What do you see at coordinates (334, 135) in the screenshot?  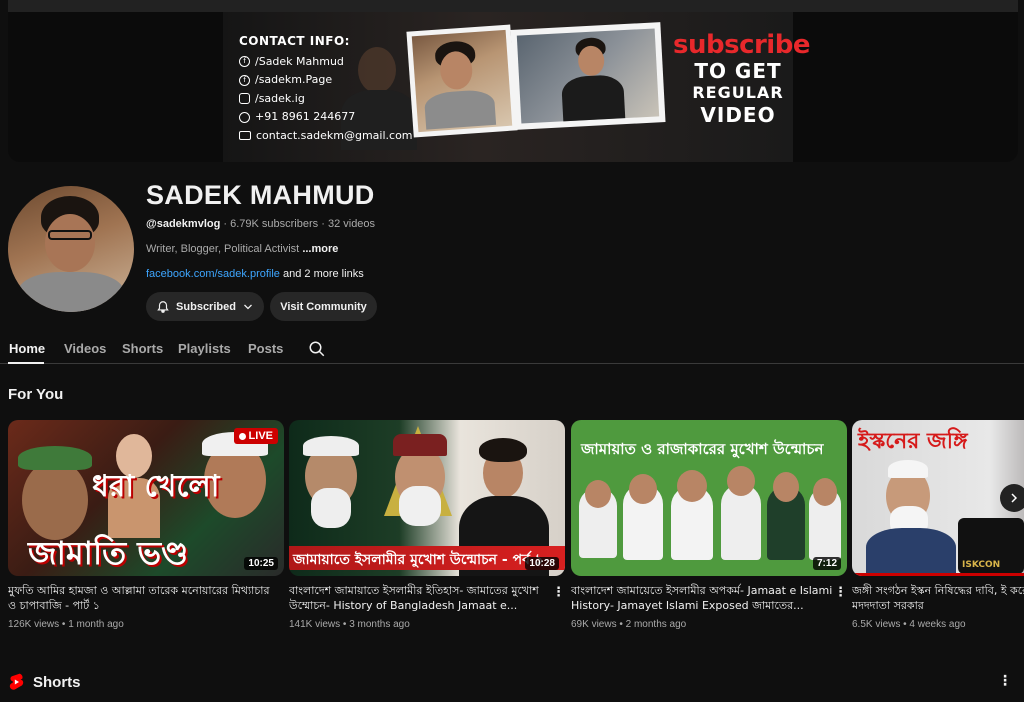 I see `contact-text: contact.sadekm@gmail.com` at bounding box center [334, 135].